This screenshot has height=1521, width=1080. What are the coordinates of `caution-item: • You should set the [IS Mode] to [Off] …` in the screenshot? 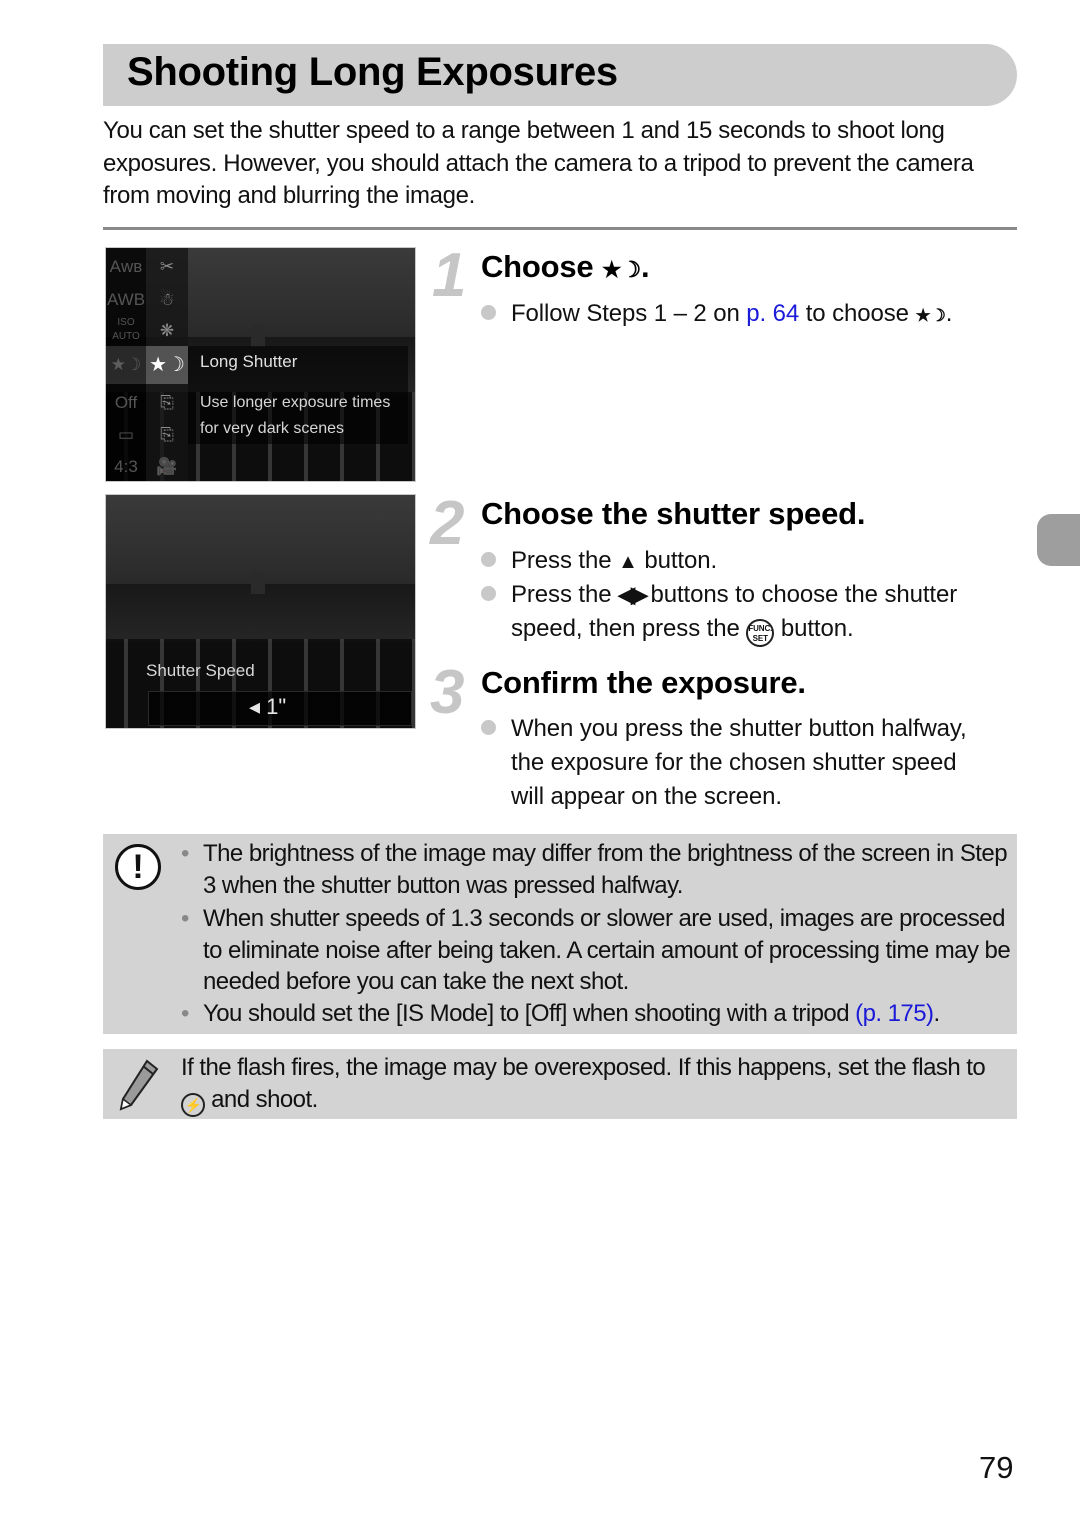 It's located at (596, 1014).